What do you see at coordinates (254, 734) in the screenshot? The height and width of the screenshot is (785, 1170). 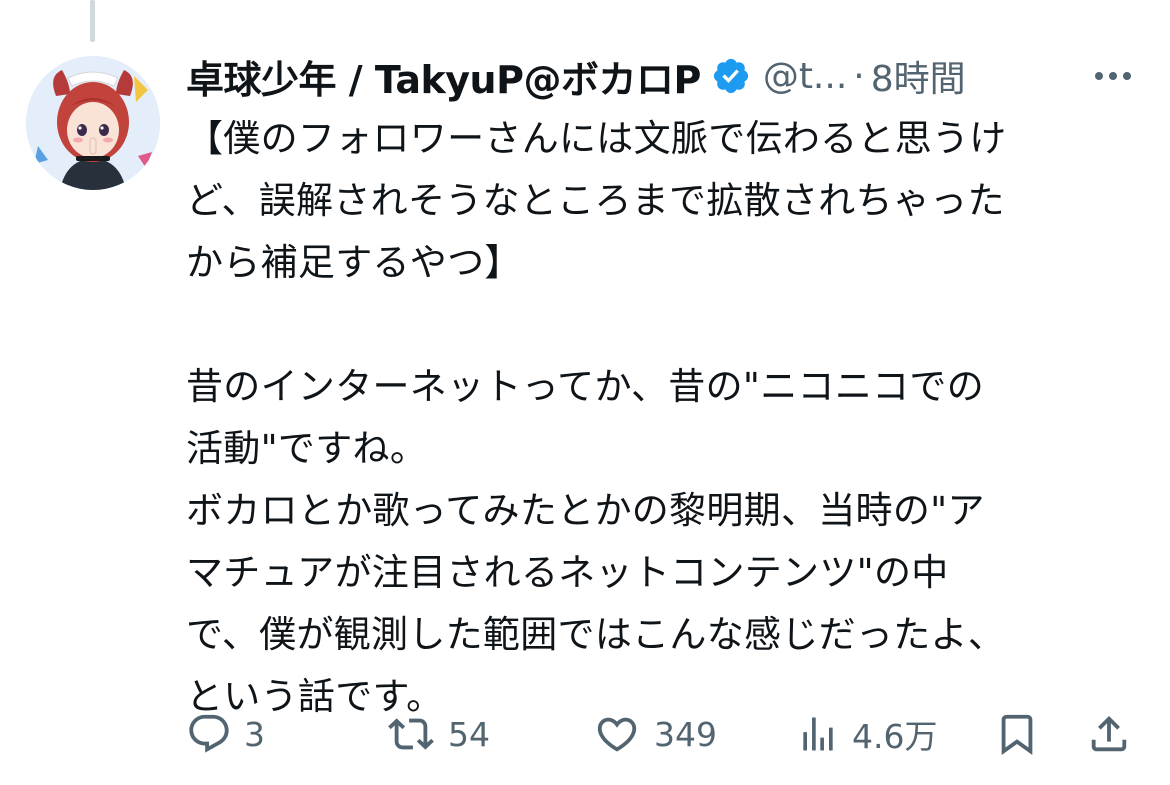 I see `reply-count: 3` at bounding box center [254, 734].